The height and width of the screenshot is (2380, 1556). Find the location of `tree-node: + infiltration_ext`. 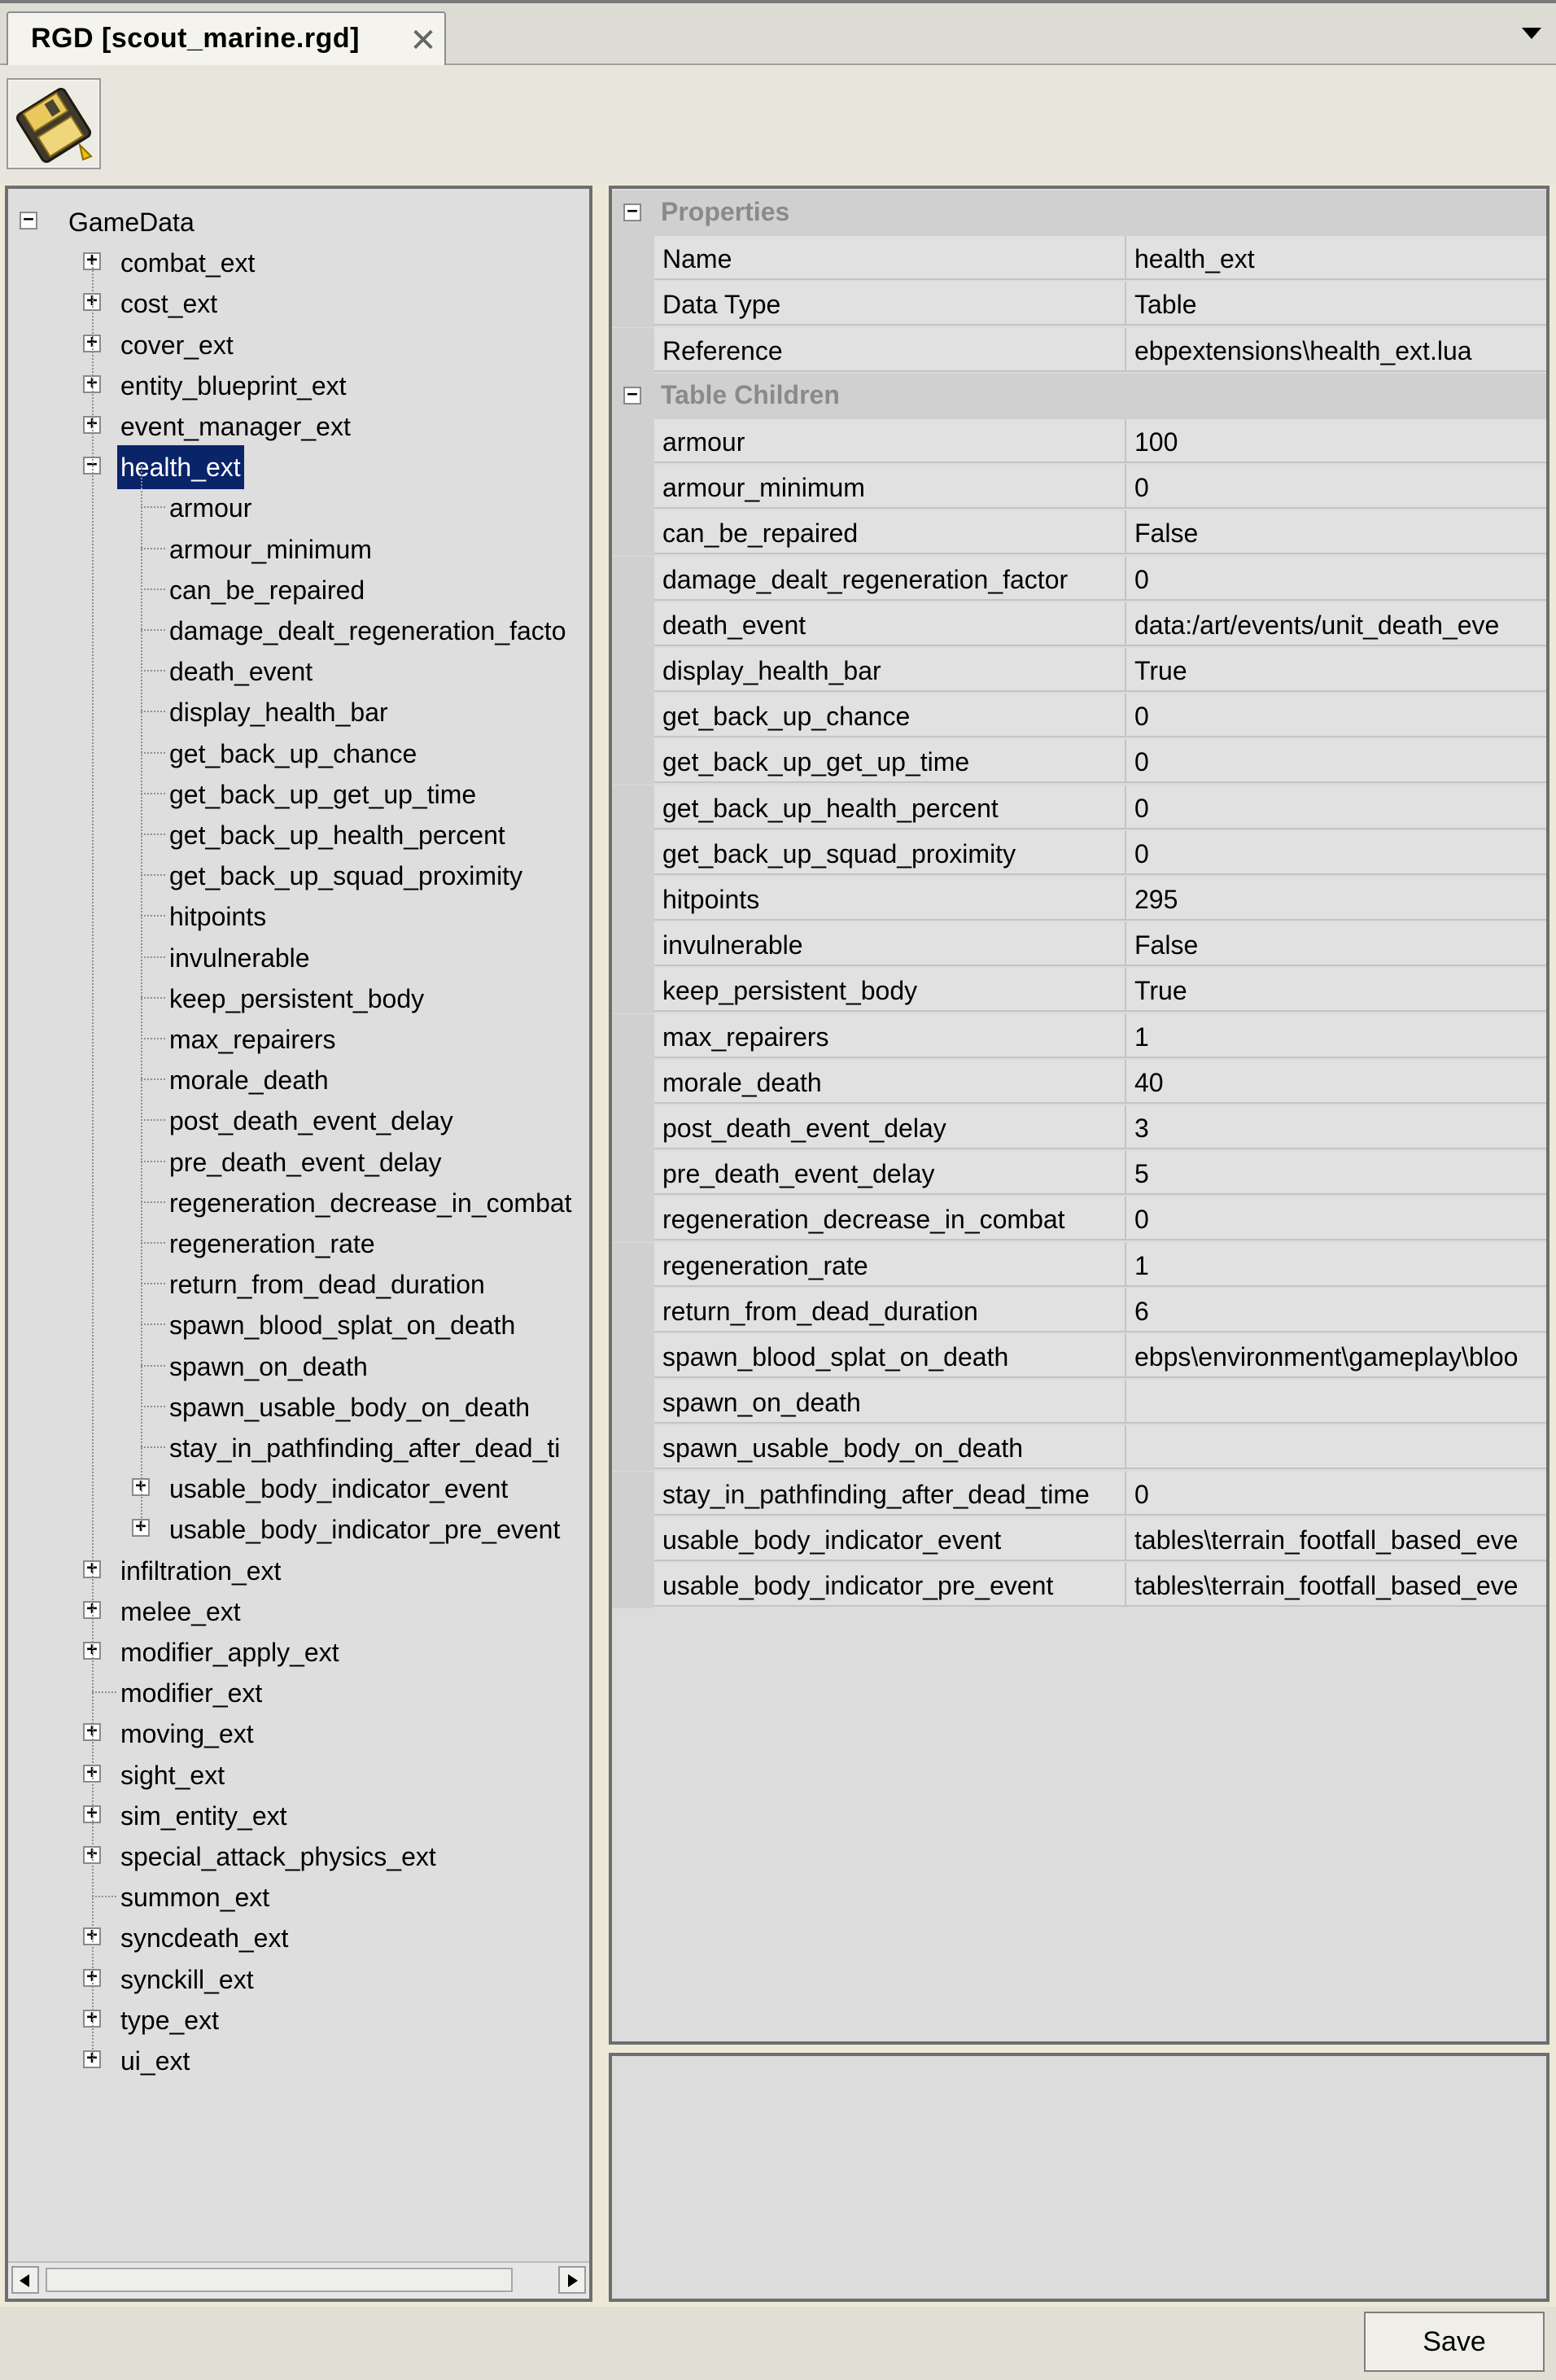

tree-node: + infiltration_ext is located at coordinates (298, 1569).